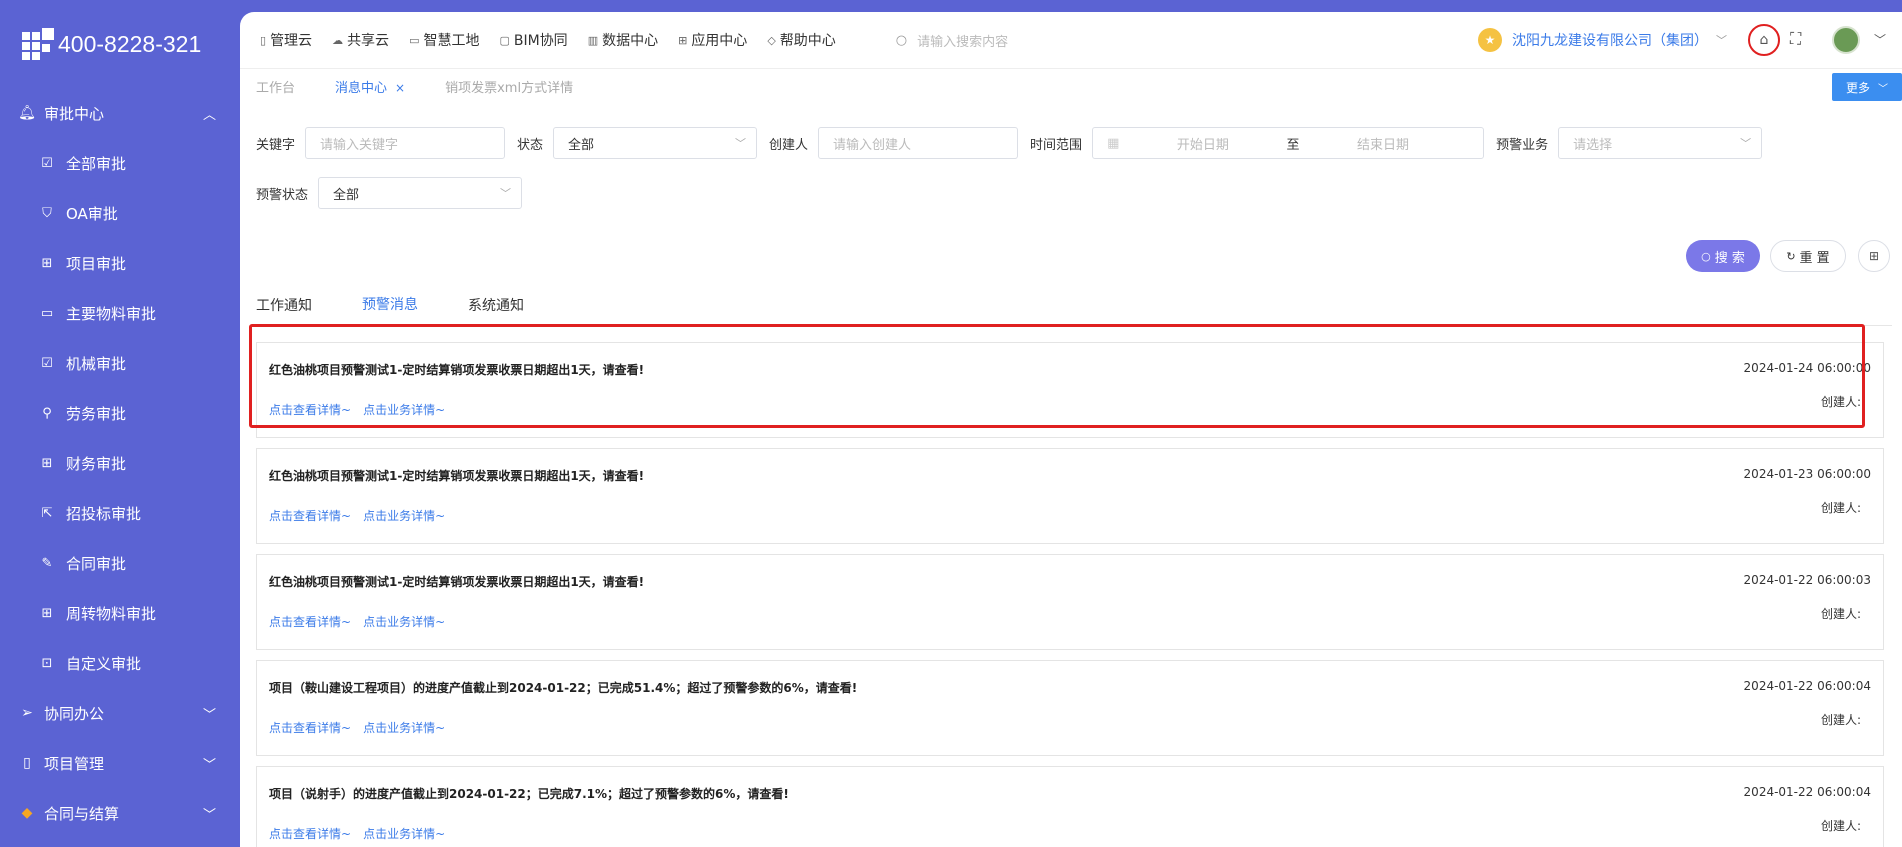 This screenshot has width=1902, height=847. I want to click on topnav-help-center: ◇ 帮助中心, so click(801, 40).